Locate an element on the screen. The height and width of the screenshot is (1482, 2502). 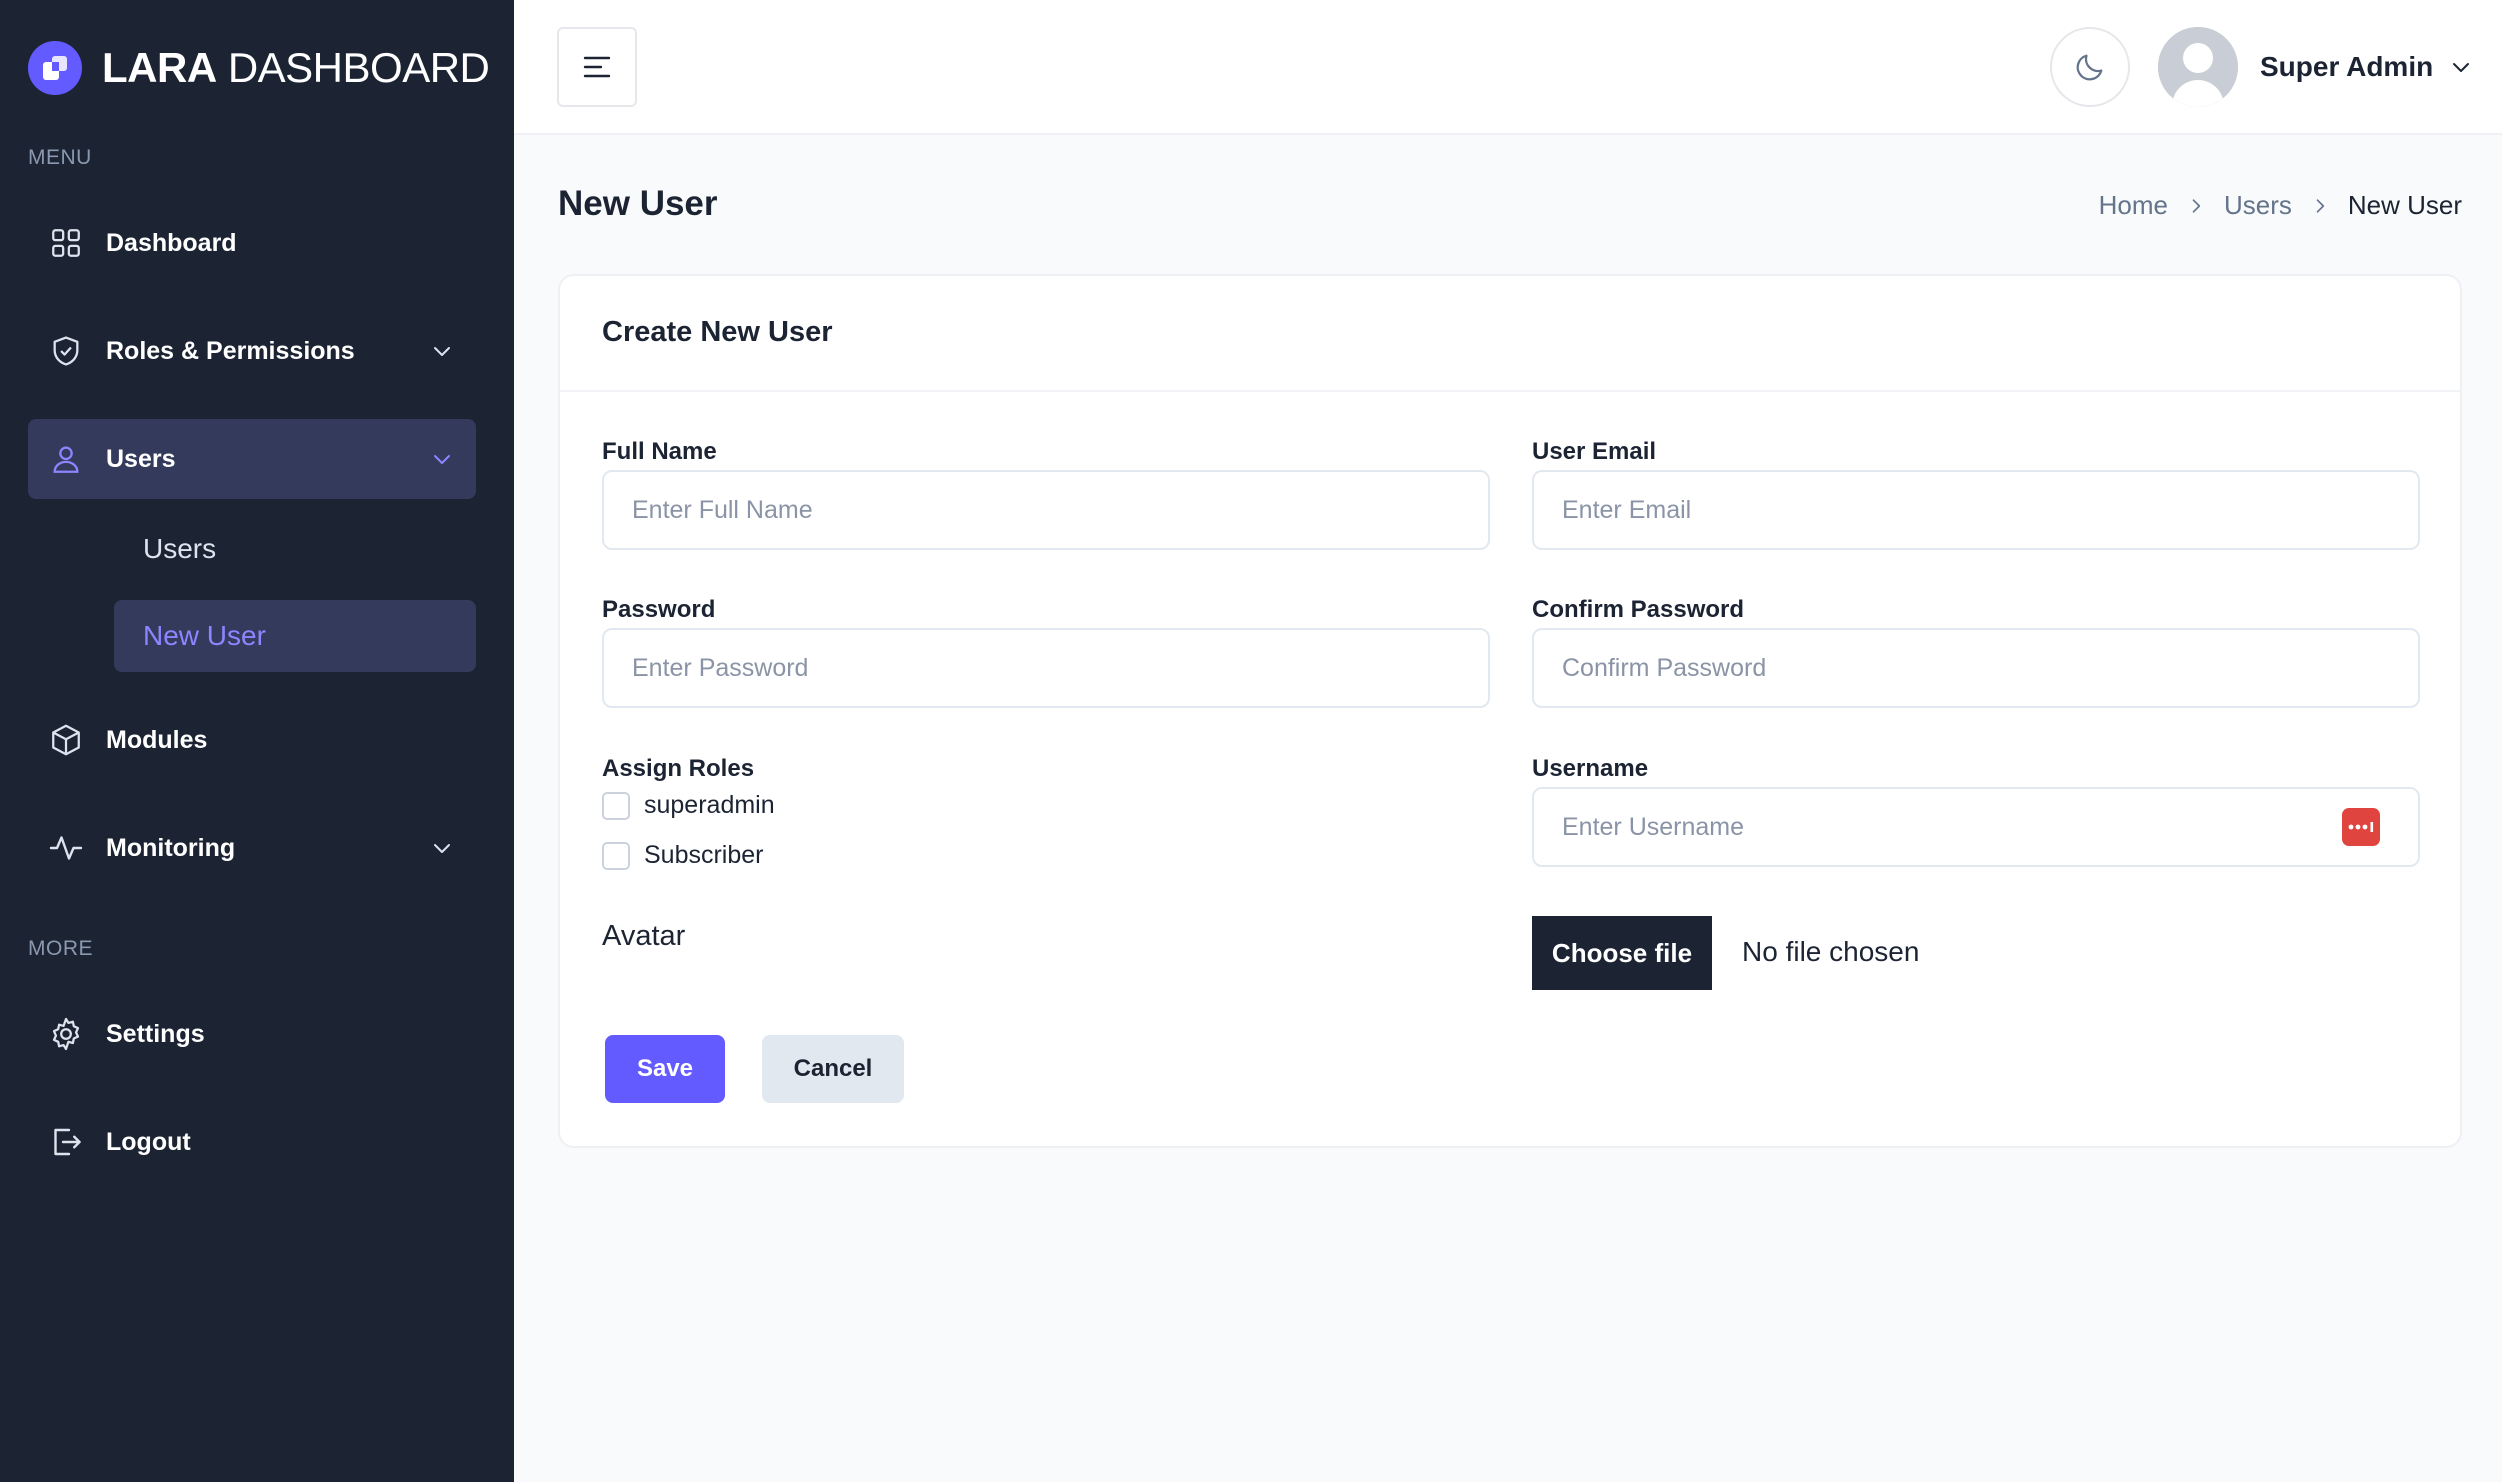
sidebar-item-dashboard: Dashboard is located at coordinates (252, 243).